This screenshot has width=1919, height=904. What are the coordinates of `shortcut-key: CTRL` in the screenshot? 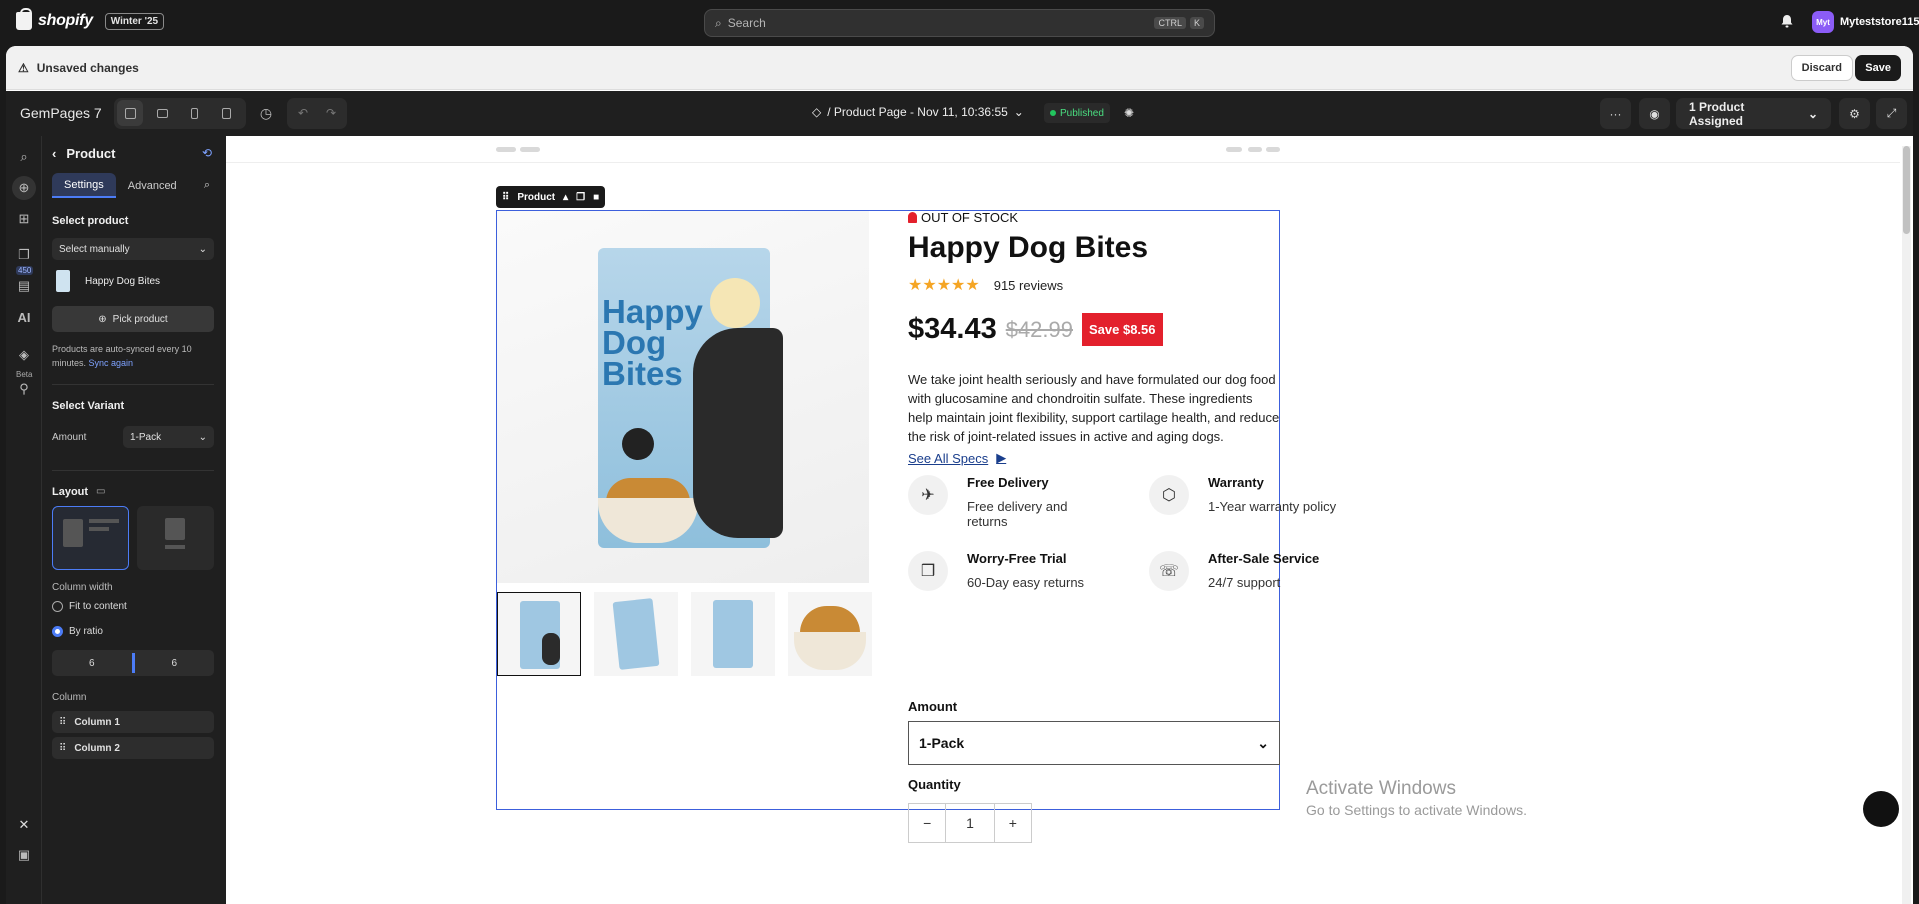 It's located at (1170, 23).